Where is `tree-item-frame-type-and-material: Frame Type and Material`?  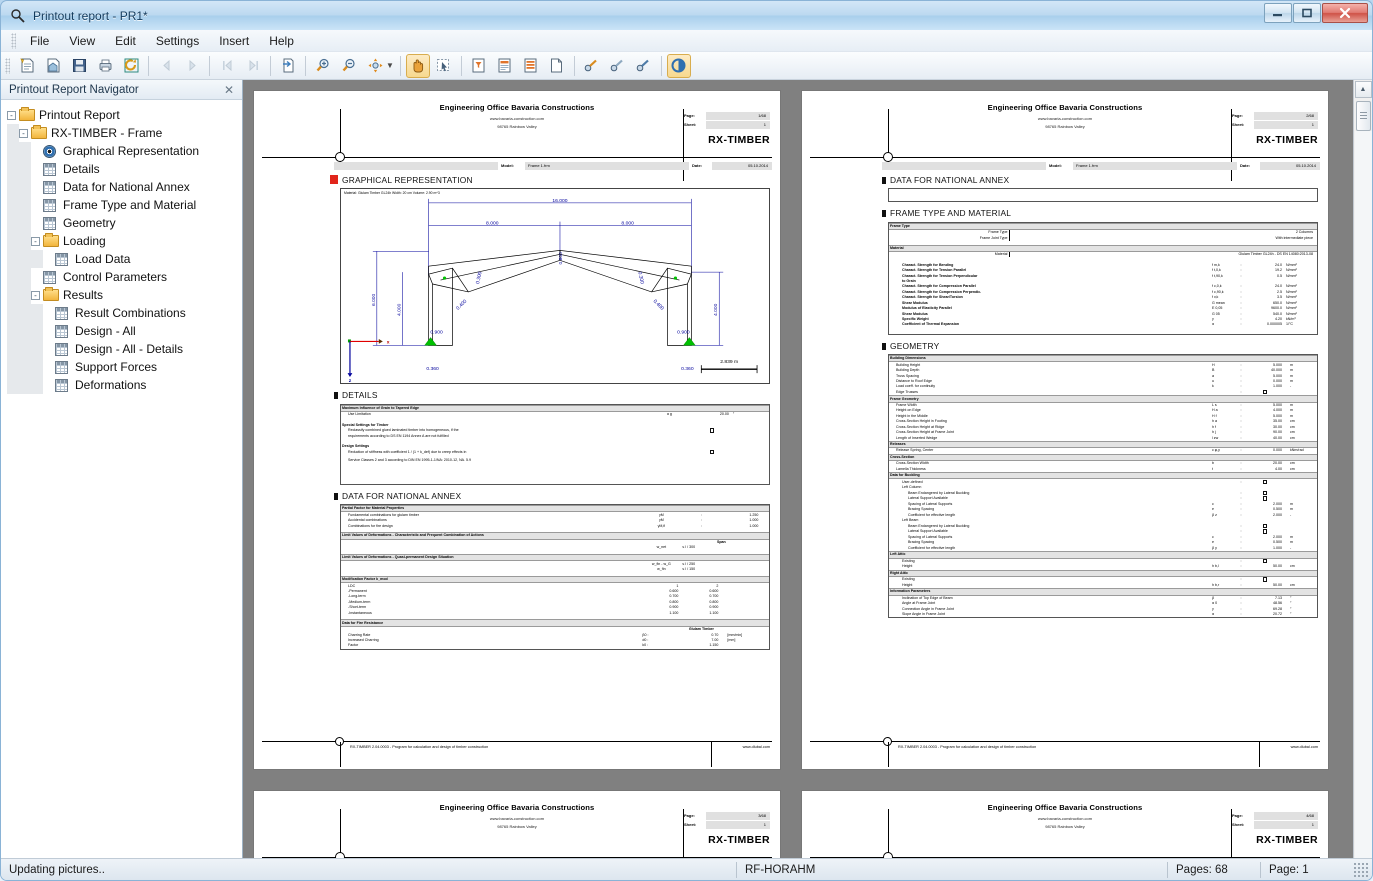
tree-item-frame-type-and-material: Frame Type and Material is located at coordinates (123, 205).